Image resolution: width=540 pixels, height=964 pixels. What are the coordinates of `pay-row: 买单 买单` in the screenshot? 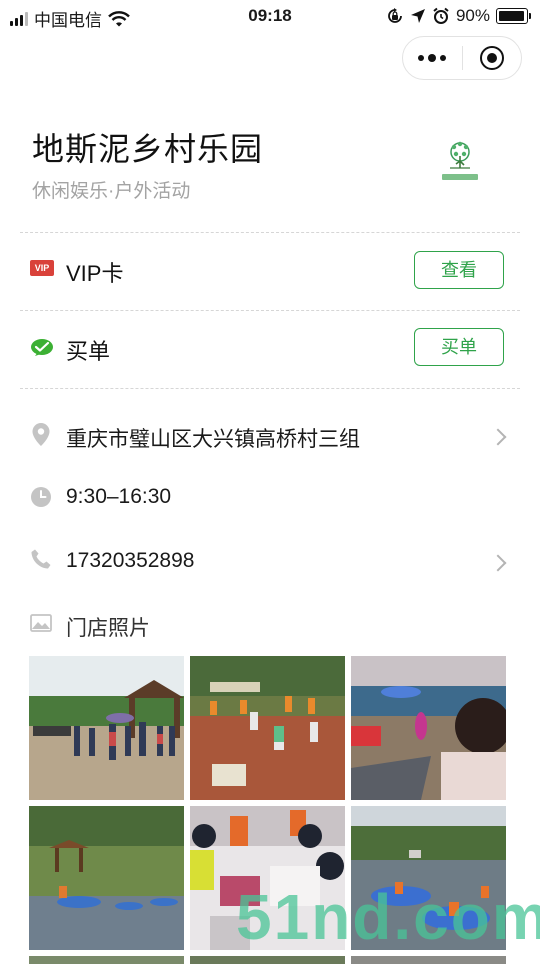 It's located at (270, 349).